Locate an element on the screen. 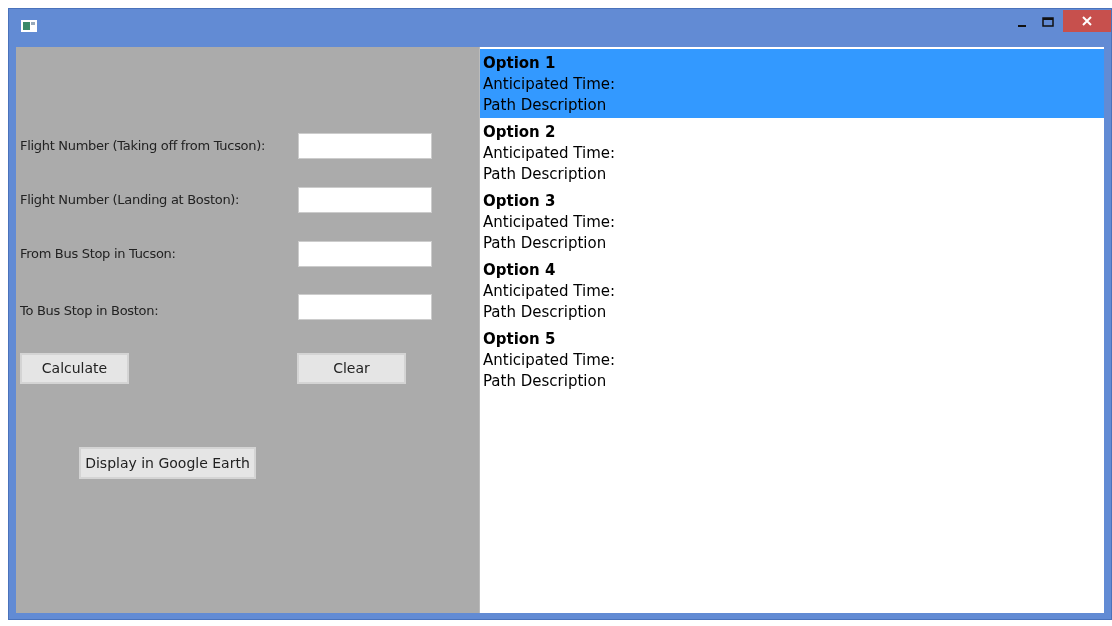  field-label: From Bus Stop in Tucson: is located at coordinates (98, 254).